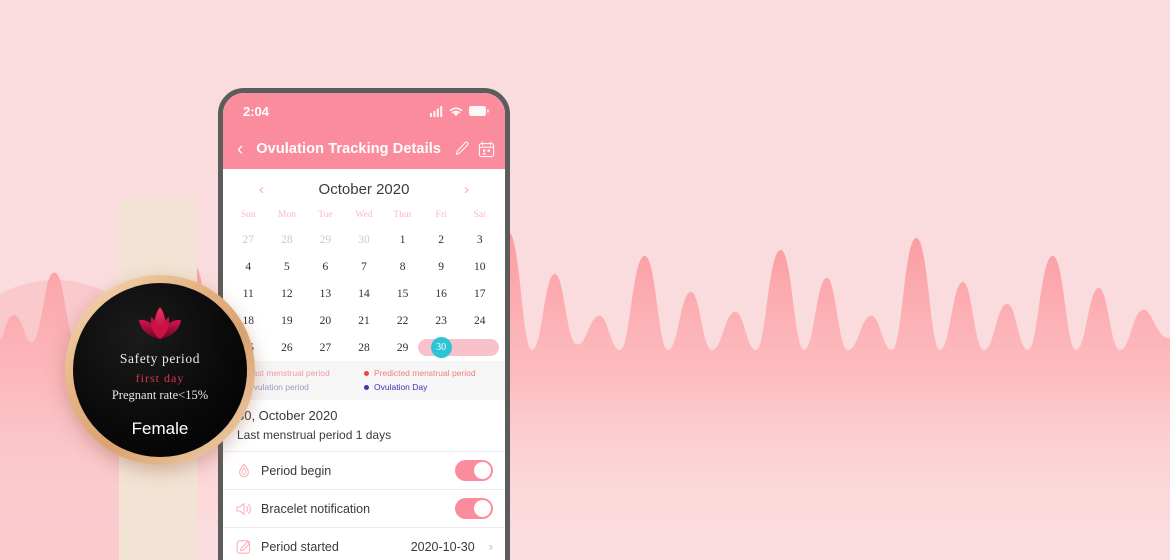 The image size is (1170, 560). I want to click on calendar-day: 15, so click(402, 293).